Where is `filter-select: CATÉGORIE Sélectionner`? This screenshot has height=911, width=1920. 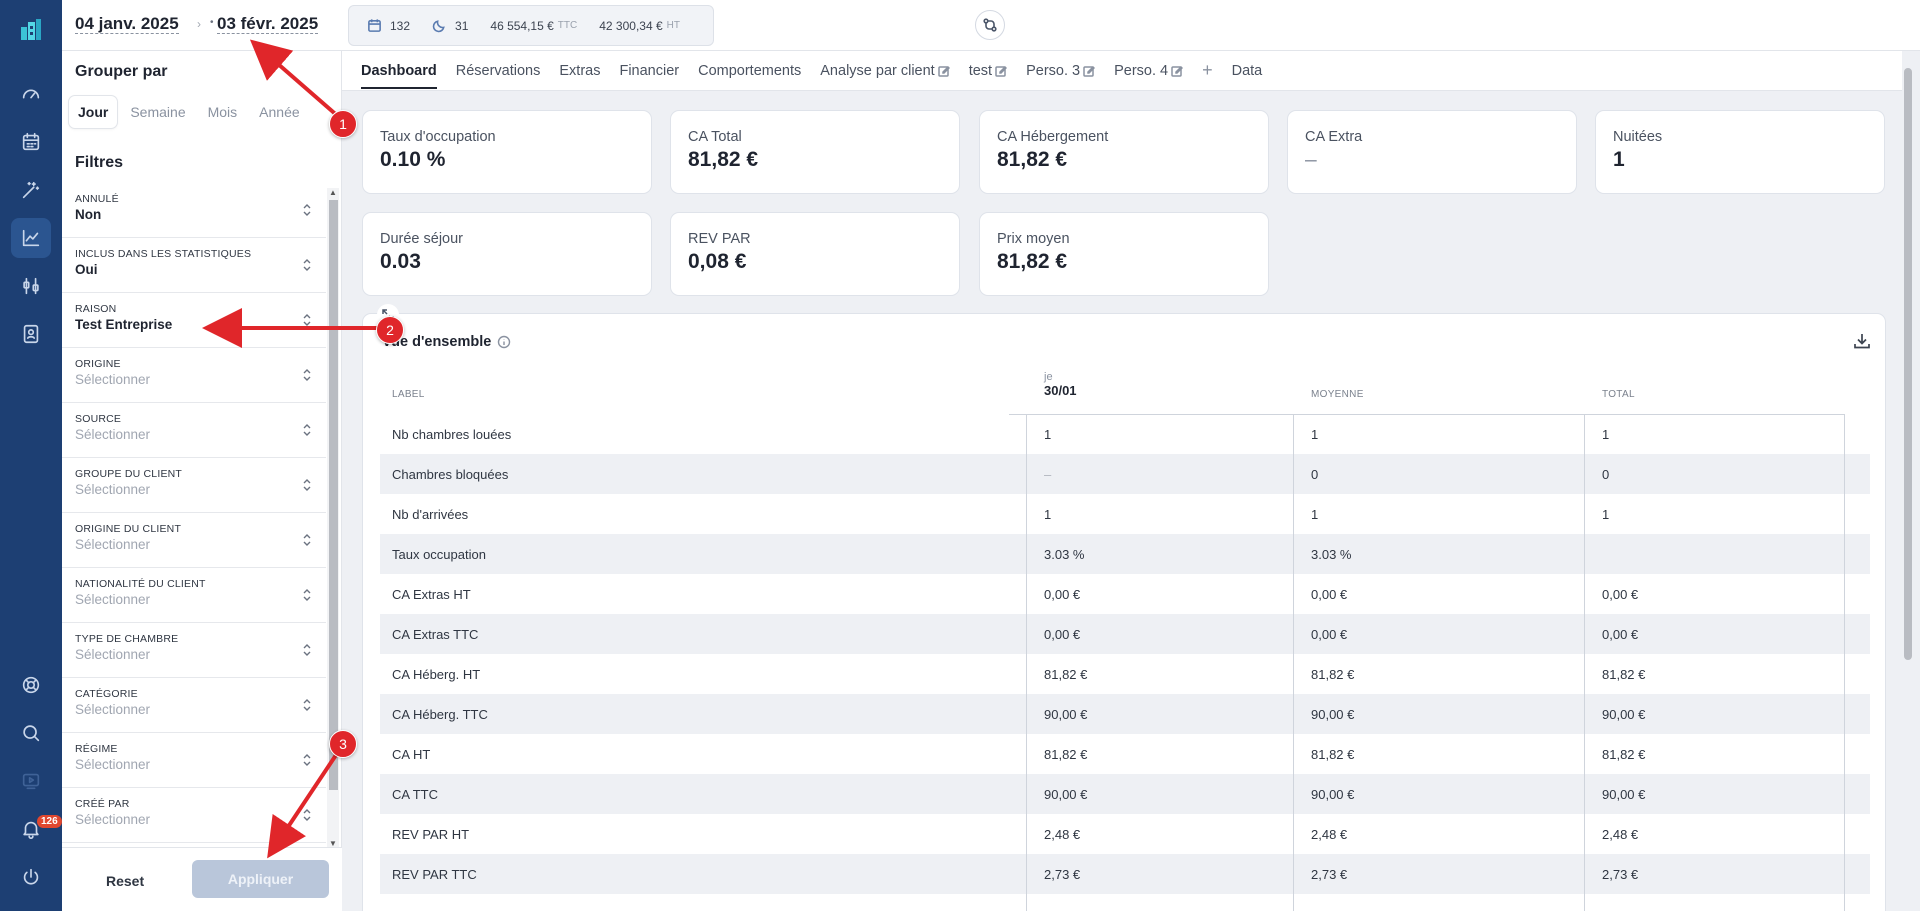 filter-select: CATÉGORIE Sélectionner is located at coordinates (194, 705).